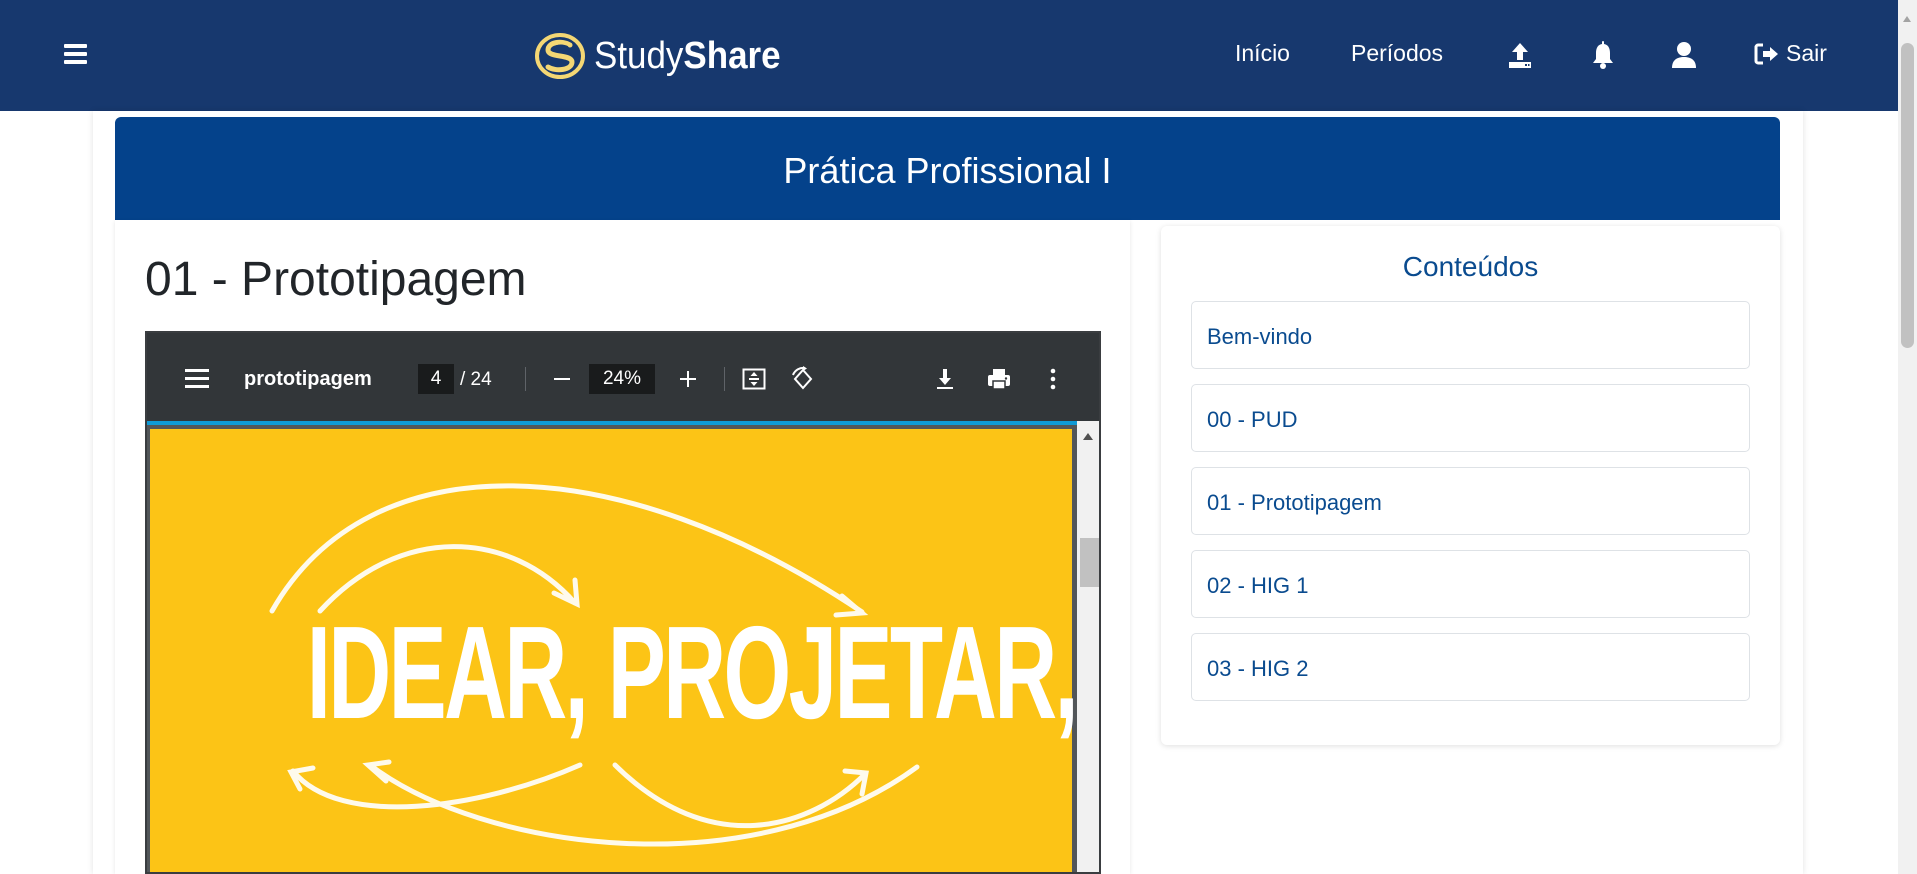 The width and height of the screenshot is (1917, 874). Describe the element at coordinates (476, 379) in the screenshot. I see `pdf-page-total: / 24` at that location.